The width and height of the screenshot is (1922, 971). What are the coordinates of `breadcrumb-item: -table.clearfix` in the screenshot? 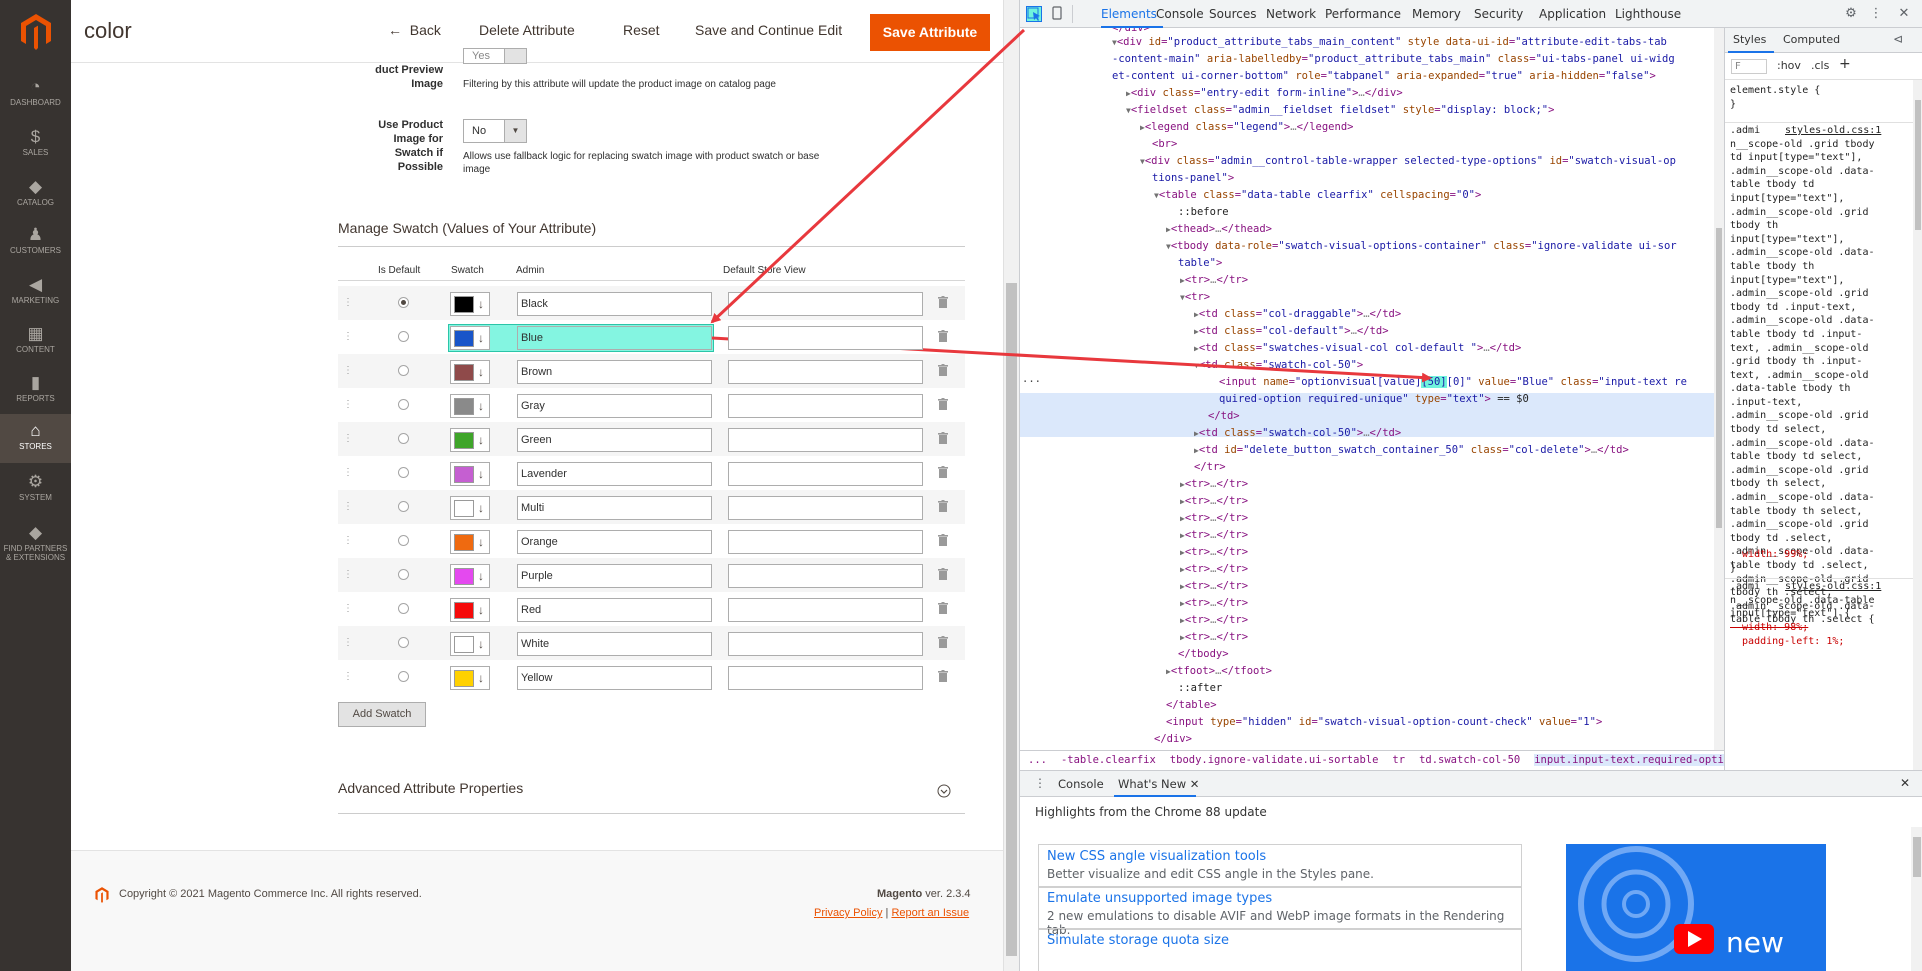 It's located at (1108, 760).